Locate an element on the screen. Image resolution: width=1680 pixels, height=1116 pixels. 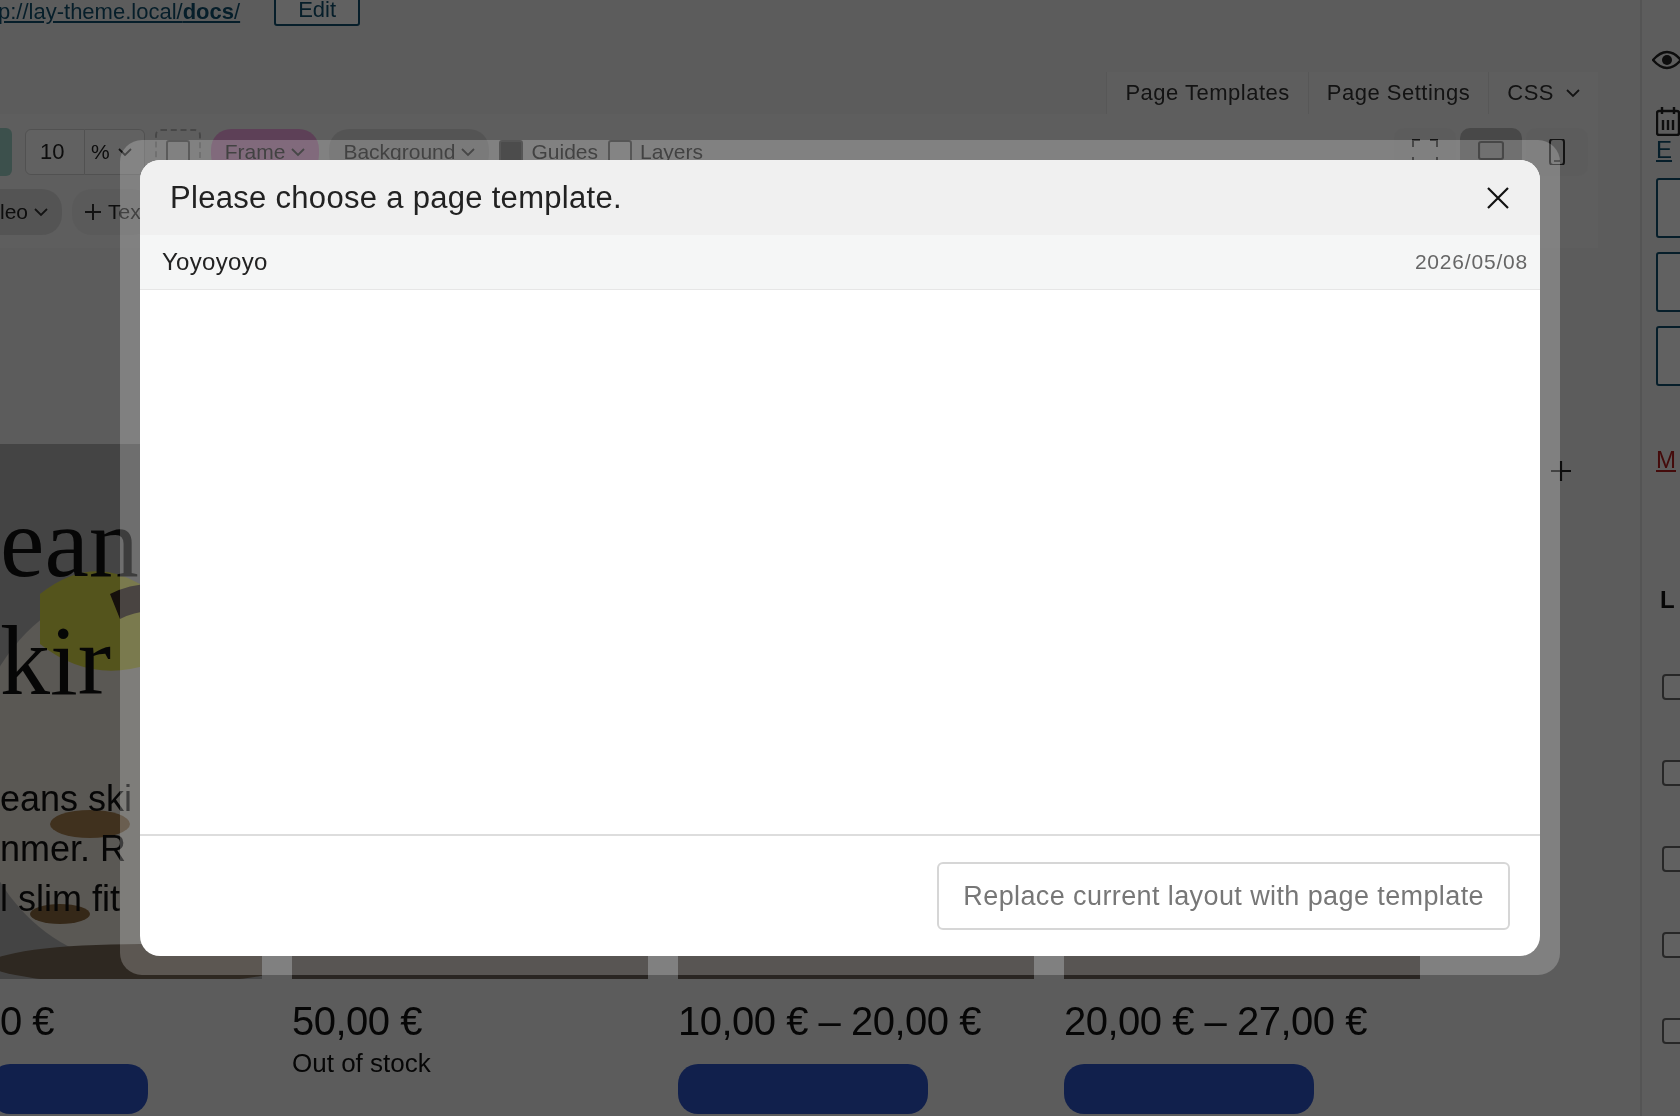
price-text: 10,00 € – 20,00 € is located at coordinates (829, 1021).